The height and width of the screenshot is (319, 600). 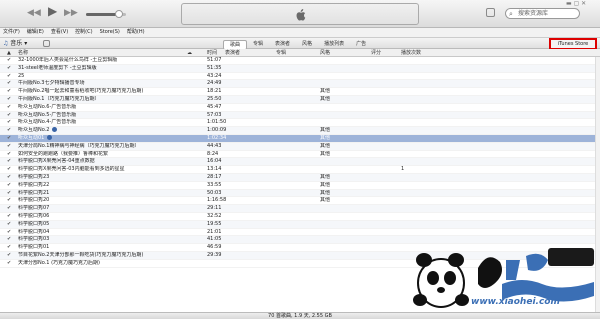 What do you see at coordinates (214, 75) in the screenshot?
I see `track-time: 43:24` at bounding box center [214, 75].